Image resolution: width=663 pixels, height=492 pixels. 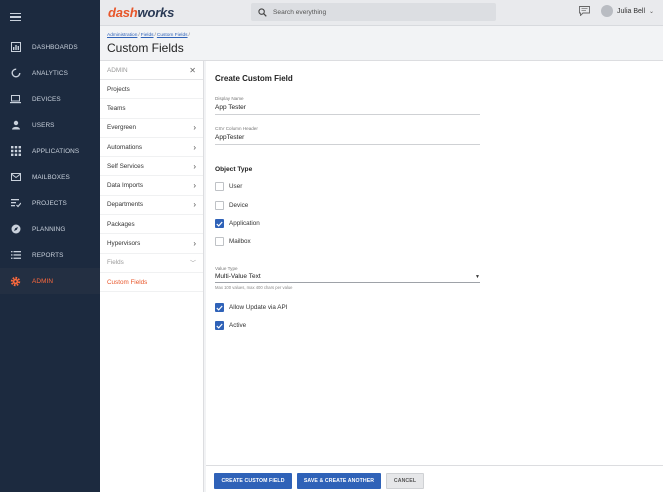 What do you see at coordinates (15, 229) in the screenshot?
I see `compass-icon` at bounding box center [15, 229].